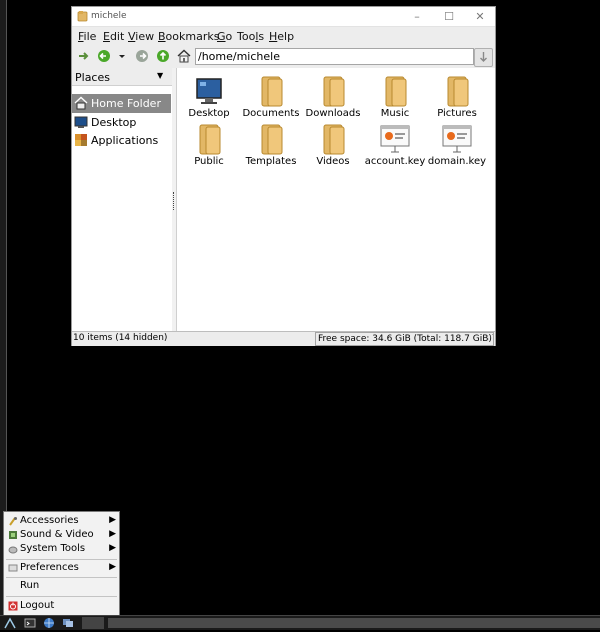 The image size is (600, 632). What do you see at coordinates (120, 338) in the screenshot?
I see `item-count: 10 items (14 hidden)` at bounding box center [120, 338].